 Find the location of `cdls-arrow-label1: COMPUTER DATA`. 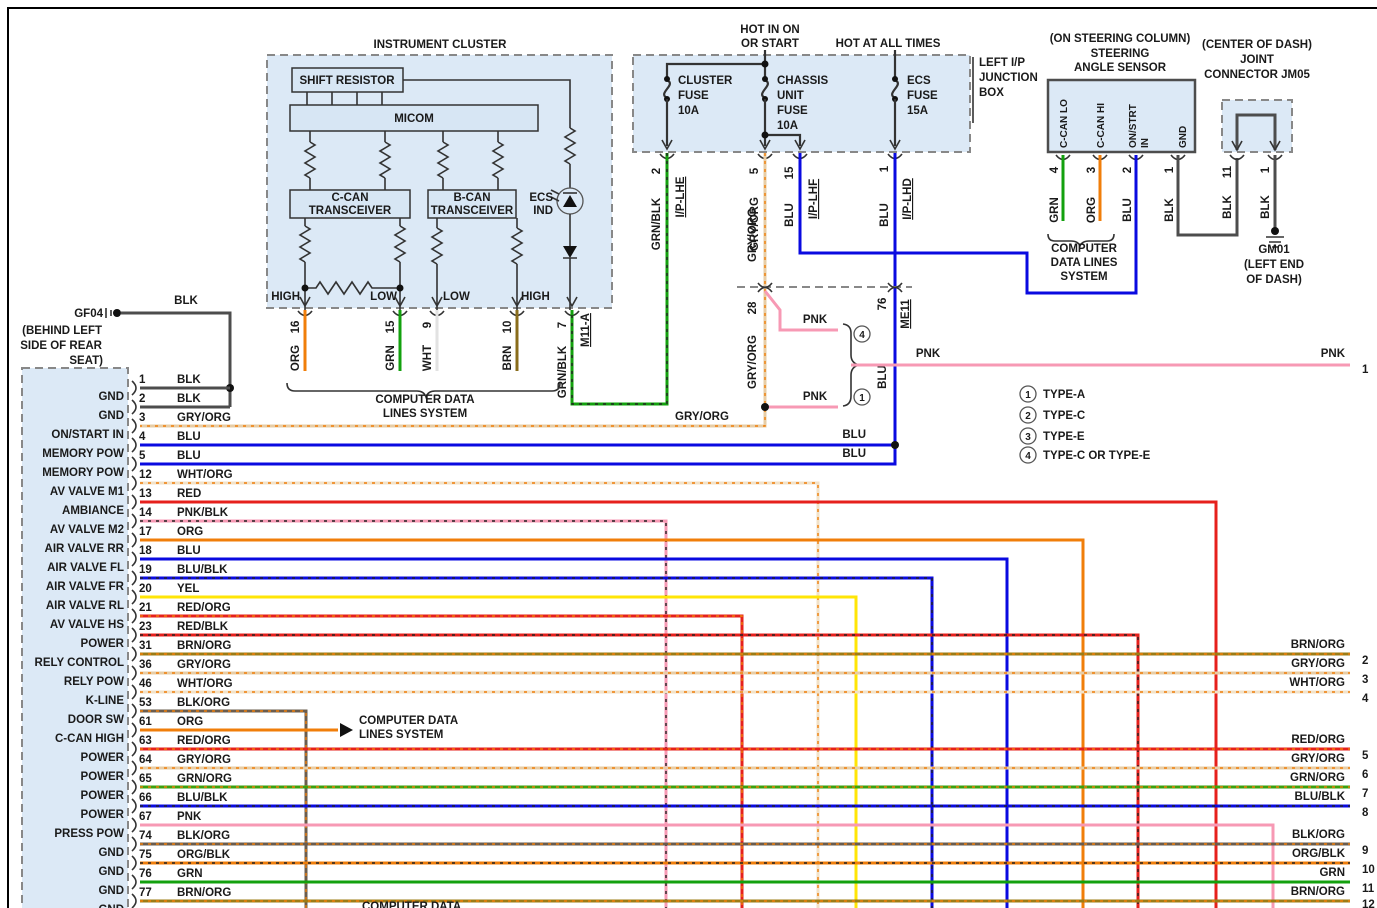

cdls-arrow-label1: COMPUTER DATA is located at coordinates (408, 721).